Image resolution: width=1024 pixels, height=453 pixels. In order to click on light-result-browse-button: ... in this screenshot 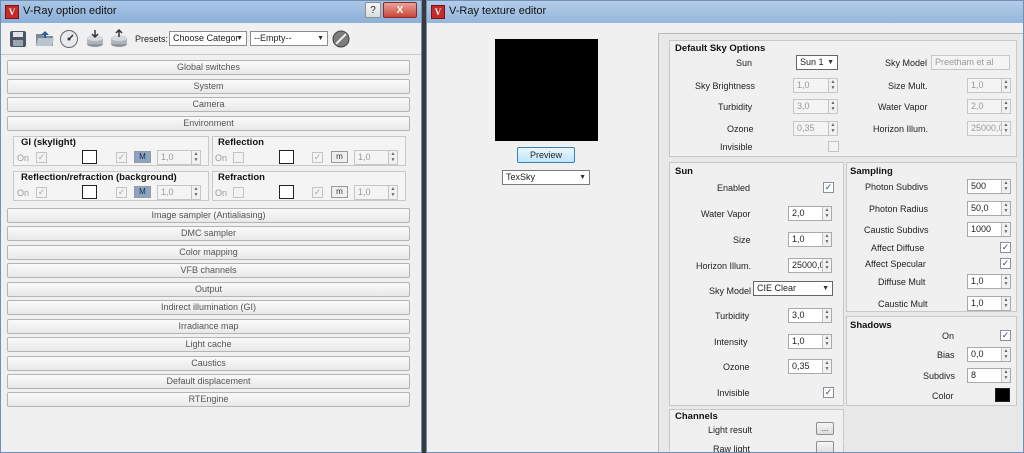, I will do `click(825, 428)`.